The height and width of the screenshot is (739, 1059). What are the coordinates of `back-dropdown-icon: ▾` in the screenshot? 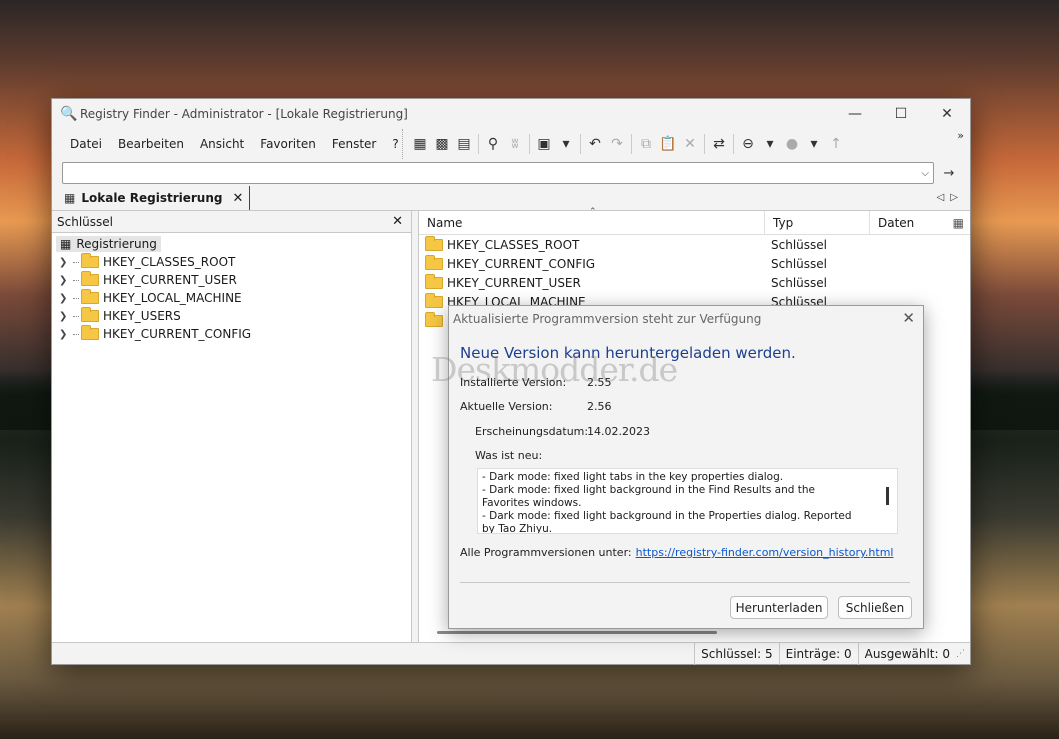 It's located at (770, 144).